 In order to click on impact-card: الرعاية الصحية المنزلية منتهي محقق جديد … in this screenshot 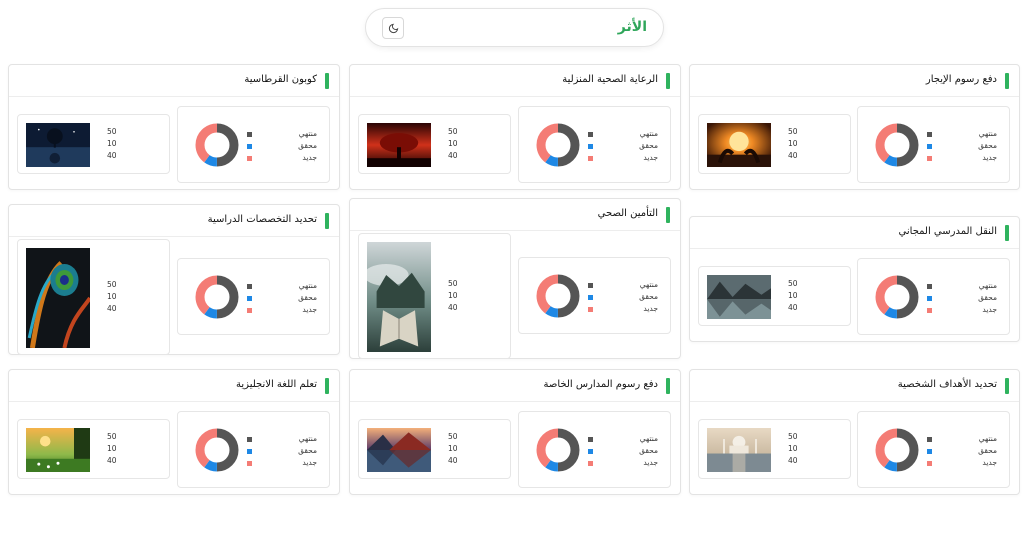, I will do `click(515, 127)`.